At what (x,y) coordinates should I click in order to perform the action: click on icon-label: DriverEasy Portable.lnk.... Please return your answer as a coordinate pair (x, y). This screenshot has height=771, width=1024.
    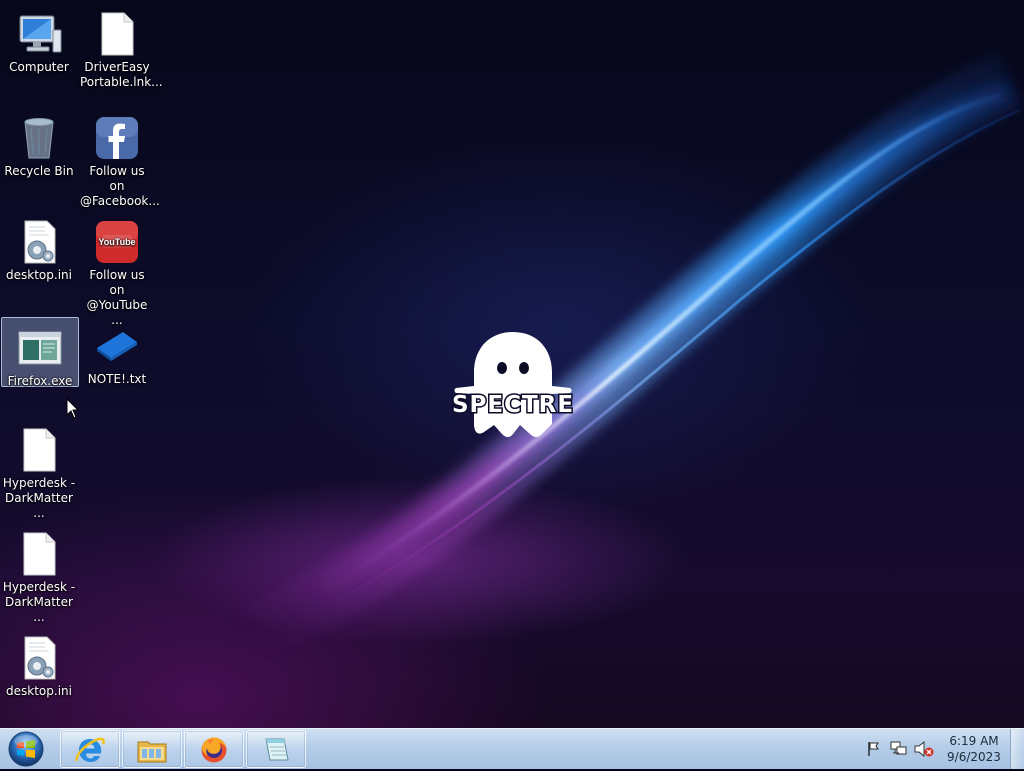
    Looking at the image, I should click on (121, 74).